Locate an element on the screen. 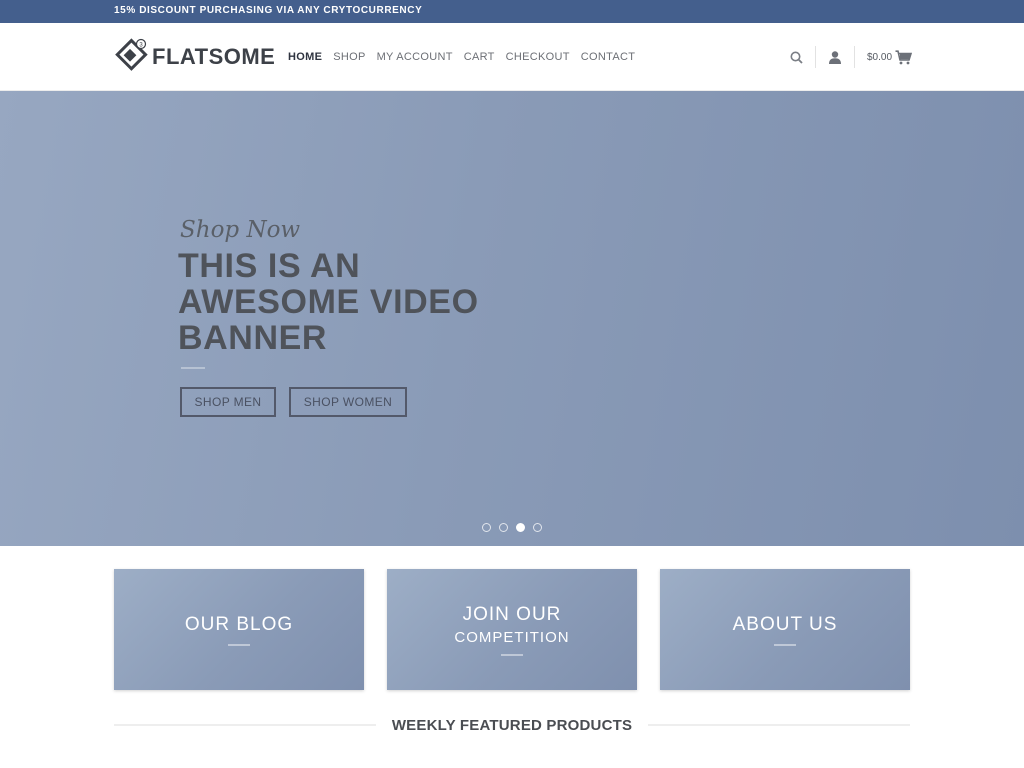 This screenshot has width=1024, height=768. tile-title: ABOUT US is located at coordinates (785, 624).